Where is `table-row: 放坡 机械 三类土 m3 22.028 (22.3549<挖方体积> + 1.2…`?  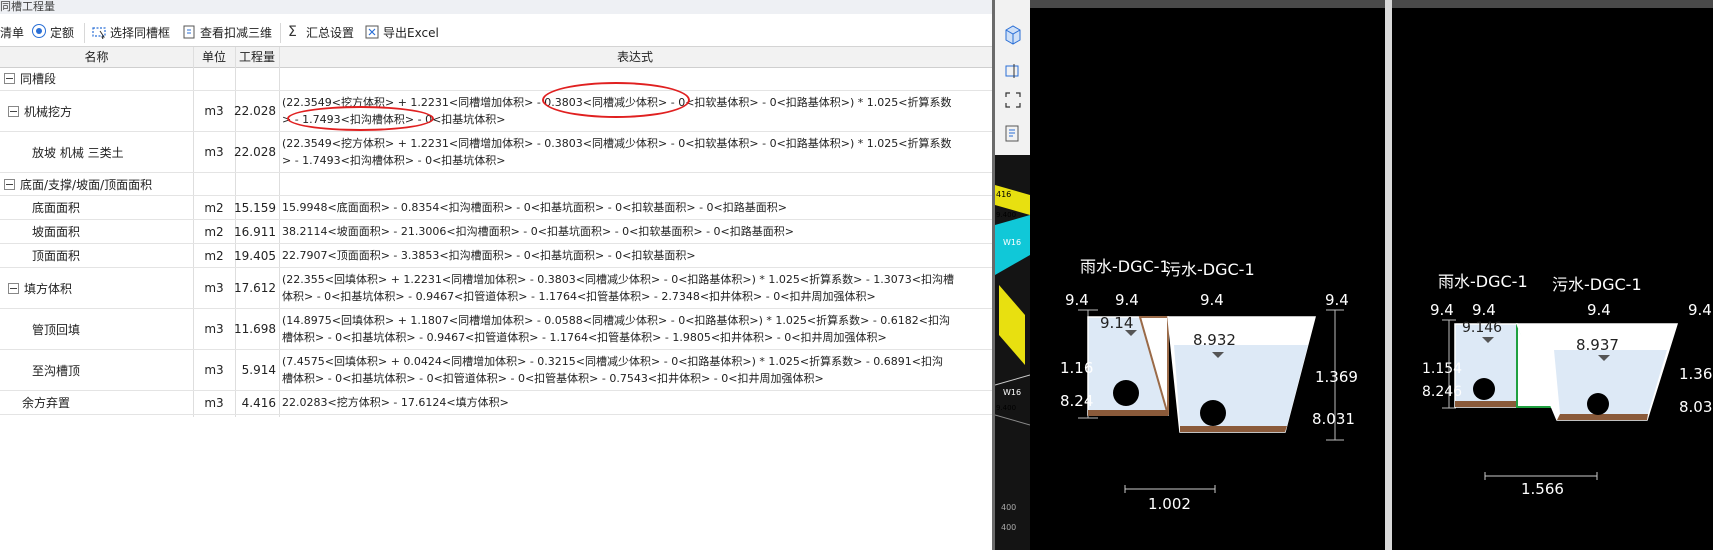 table-row: 放坡 机械 三类土 m3 22.028 (22.3549<挖方体积> + 1.2… is located at coordinates (496, 152).